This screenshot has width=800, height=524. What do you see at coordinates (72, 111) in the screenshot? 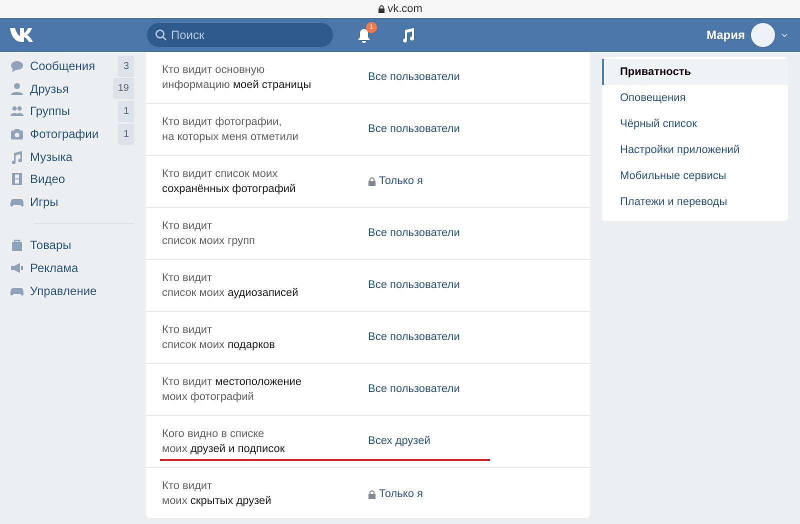
I see `sidebar-item: Группы 1` at bounding box center [72, 111].